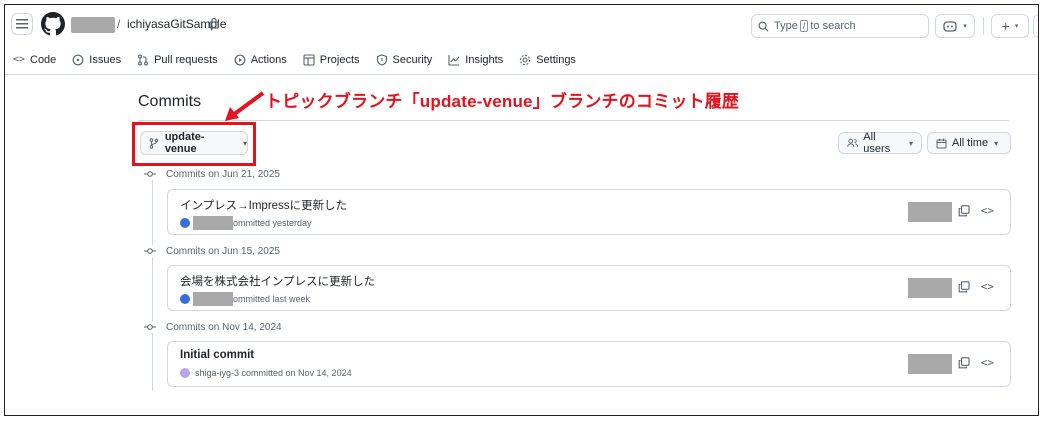 The width and height of the screenshot is (1045, 422). Describe the element at coordinates (804, 26) in the screenshot. I see `search-shortcut-key: /` at that location.